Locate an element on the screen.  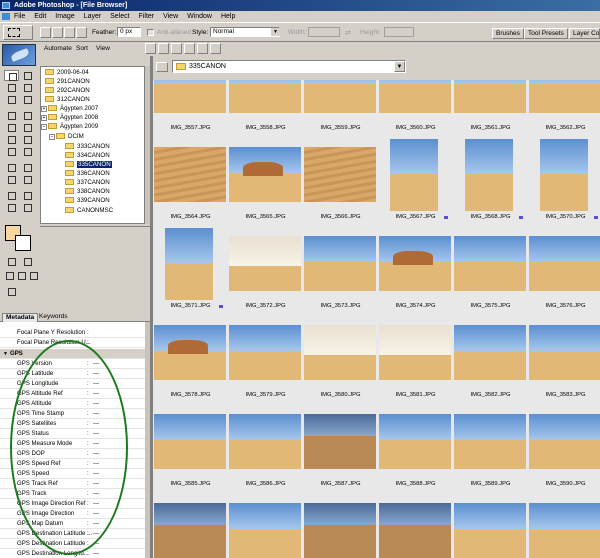
tab-brushes: Brushes is located at coordinates (508, 33).